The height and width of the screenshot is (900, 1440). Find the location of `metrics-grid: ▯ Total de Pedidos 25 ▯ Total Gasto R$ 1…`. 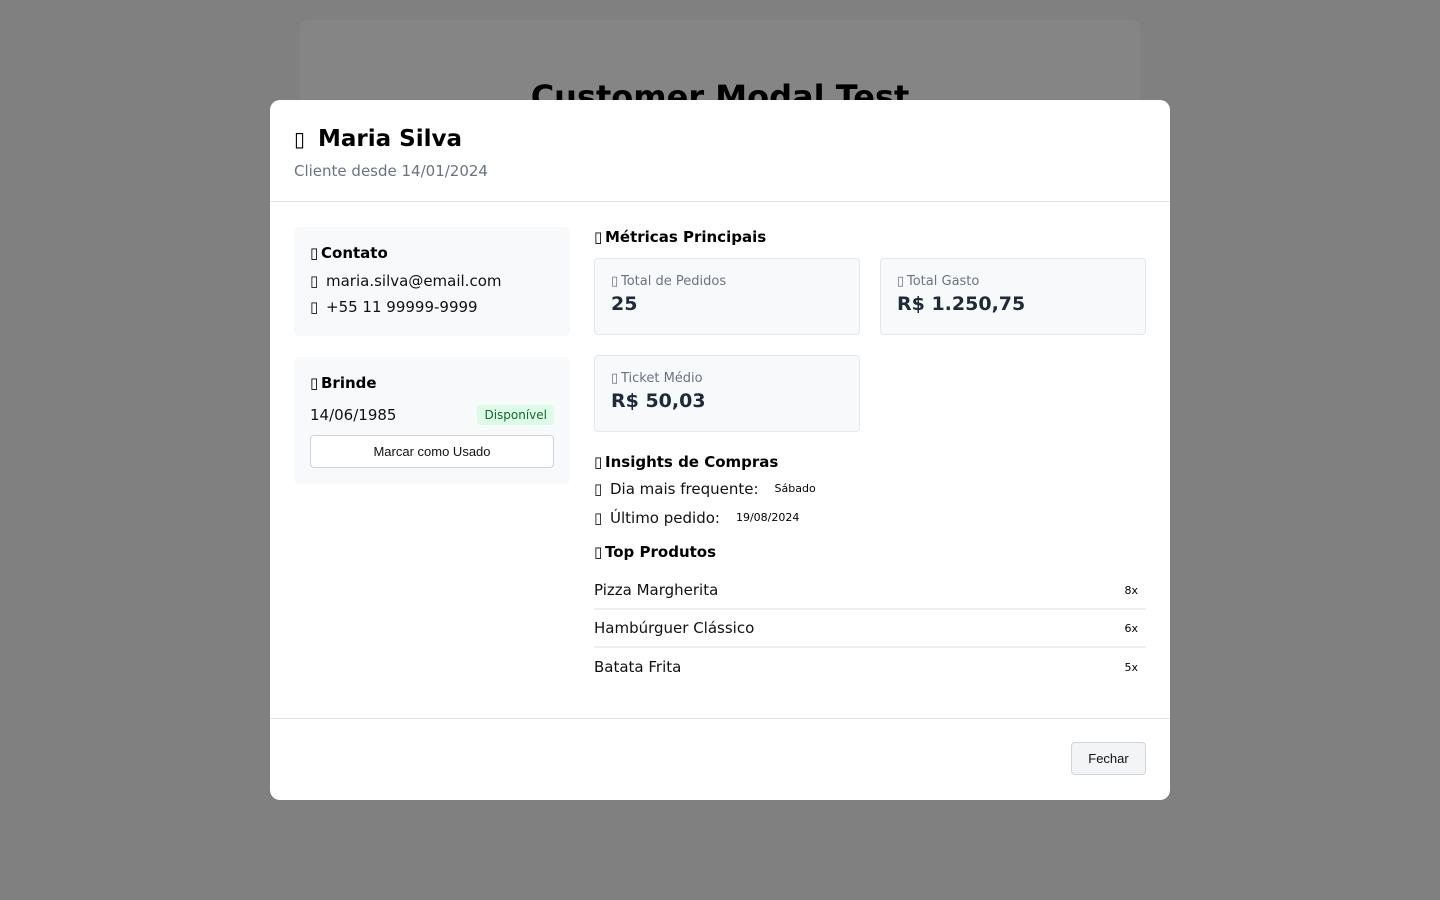

metrics-grid: ▯ Total de Pedidos 25 ▯ Total Gasto R$ 1… is located at coordinates (870, 345).